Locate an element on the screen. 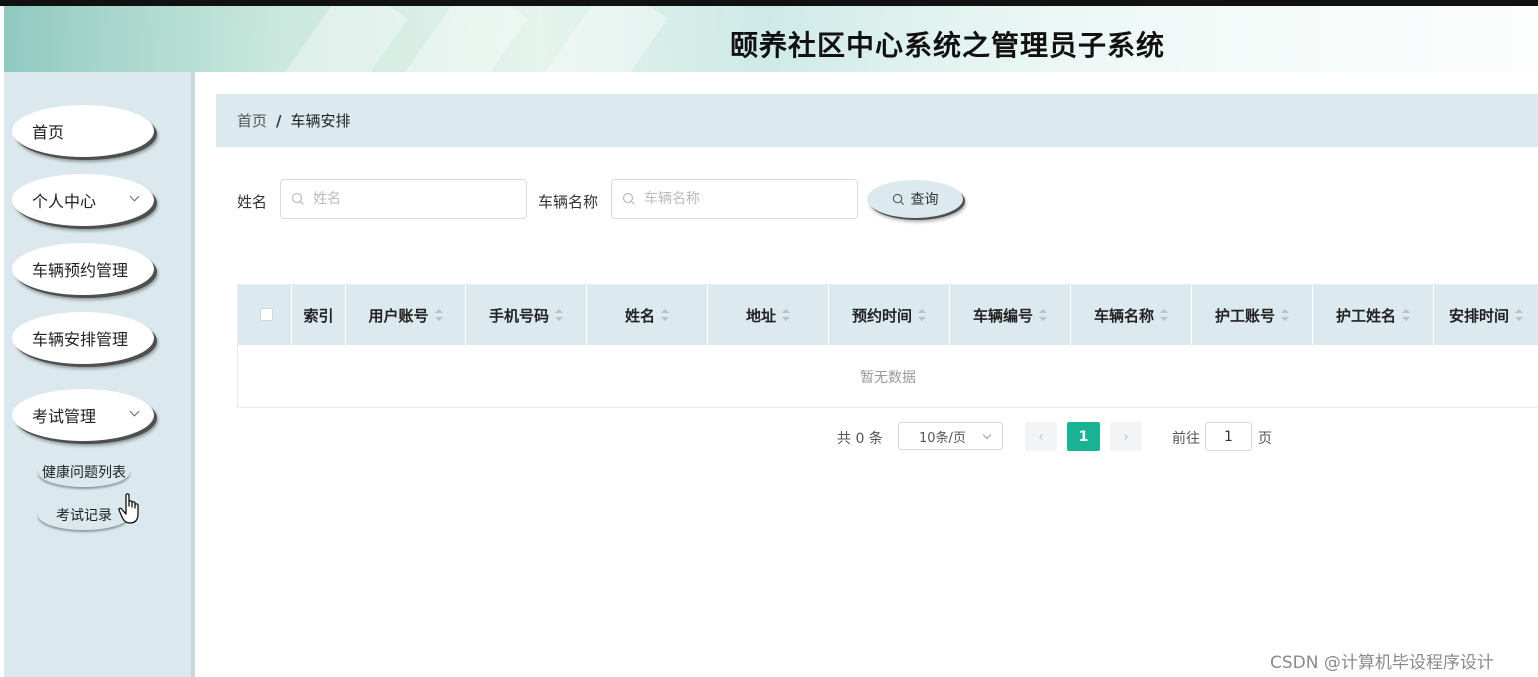  name-label: 姓名 is located at coordinates (252, 202).